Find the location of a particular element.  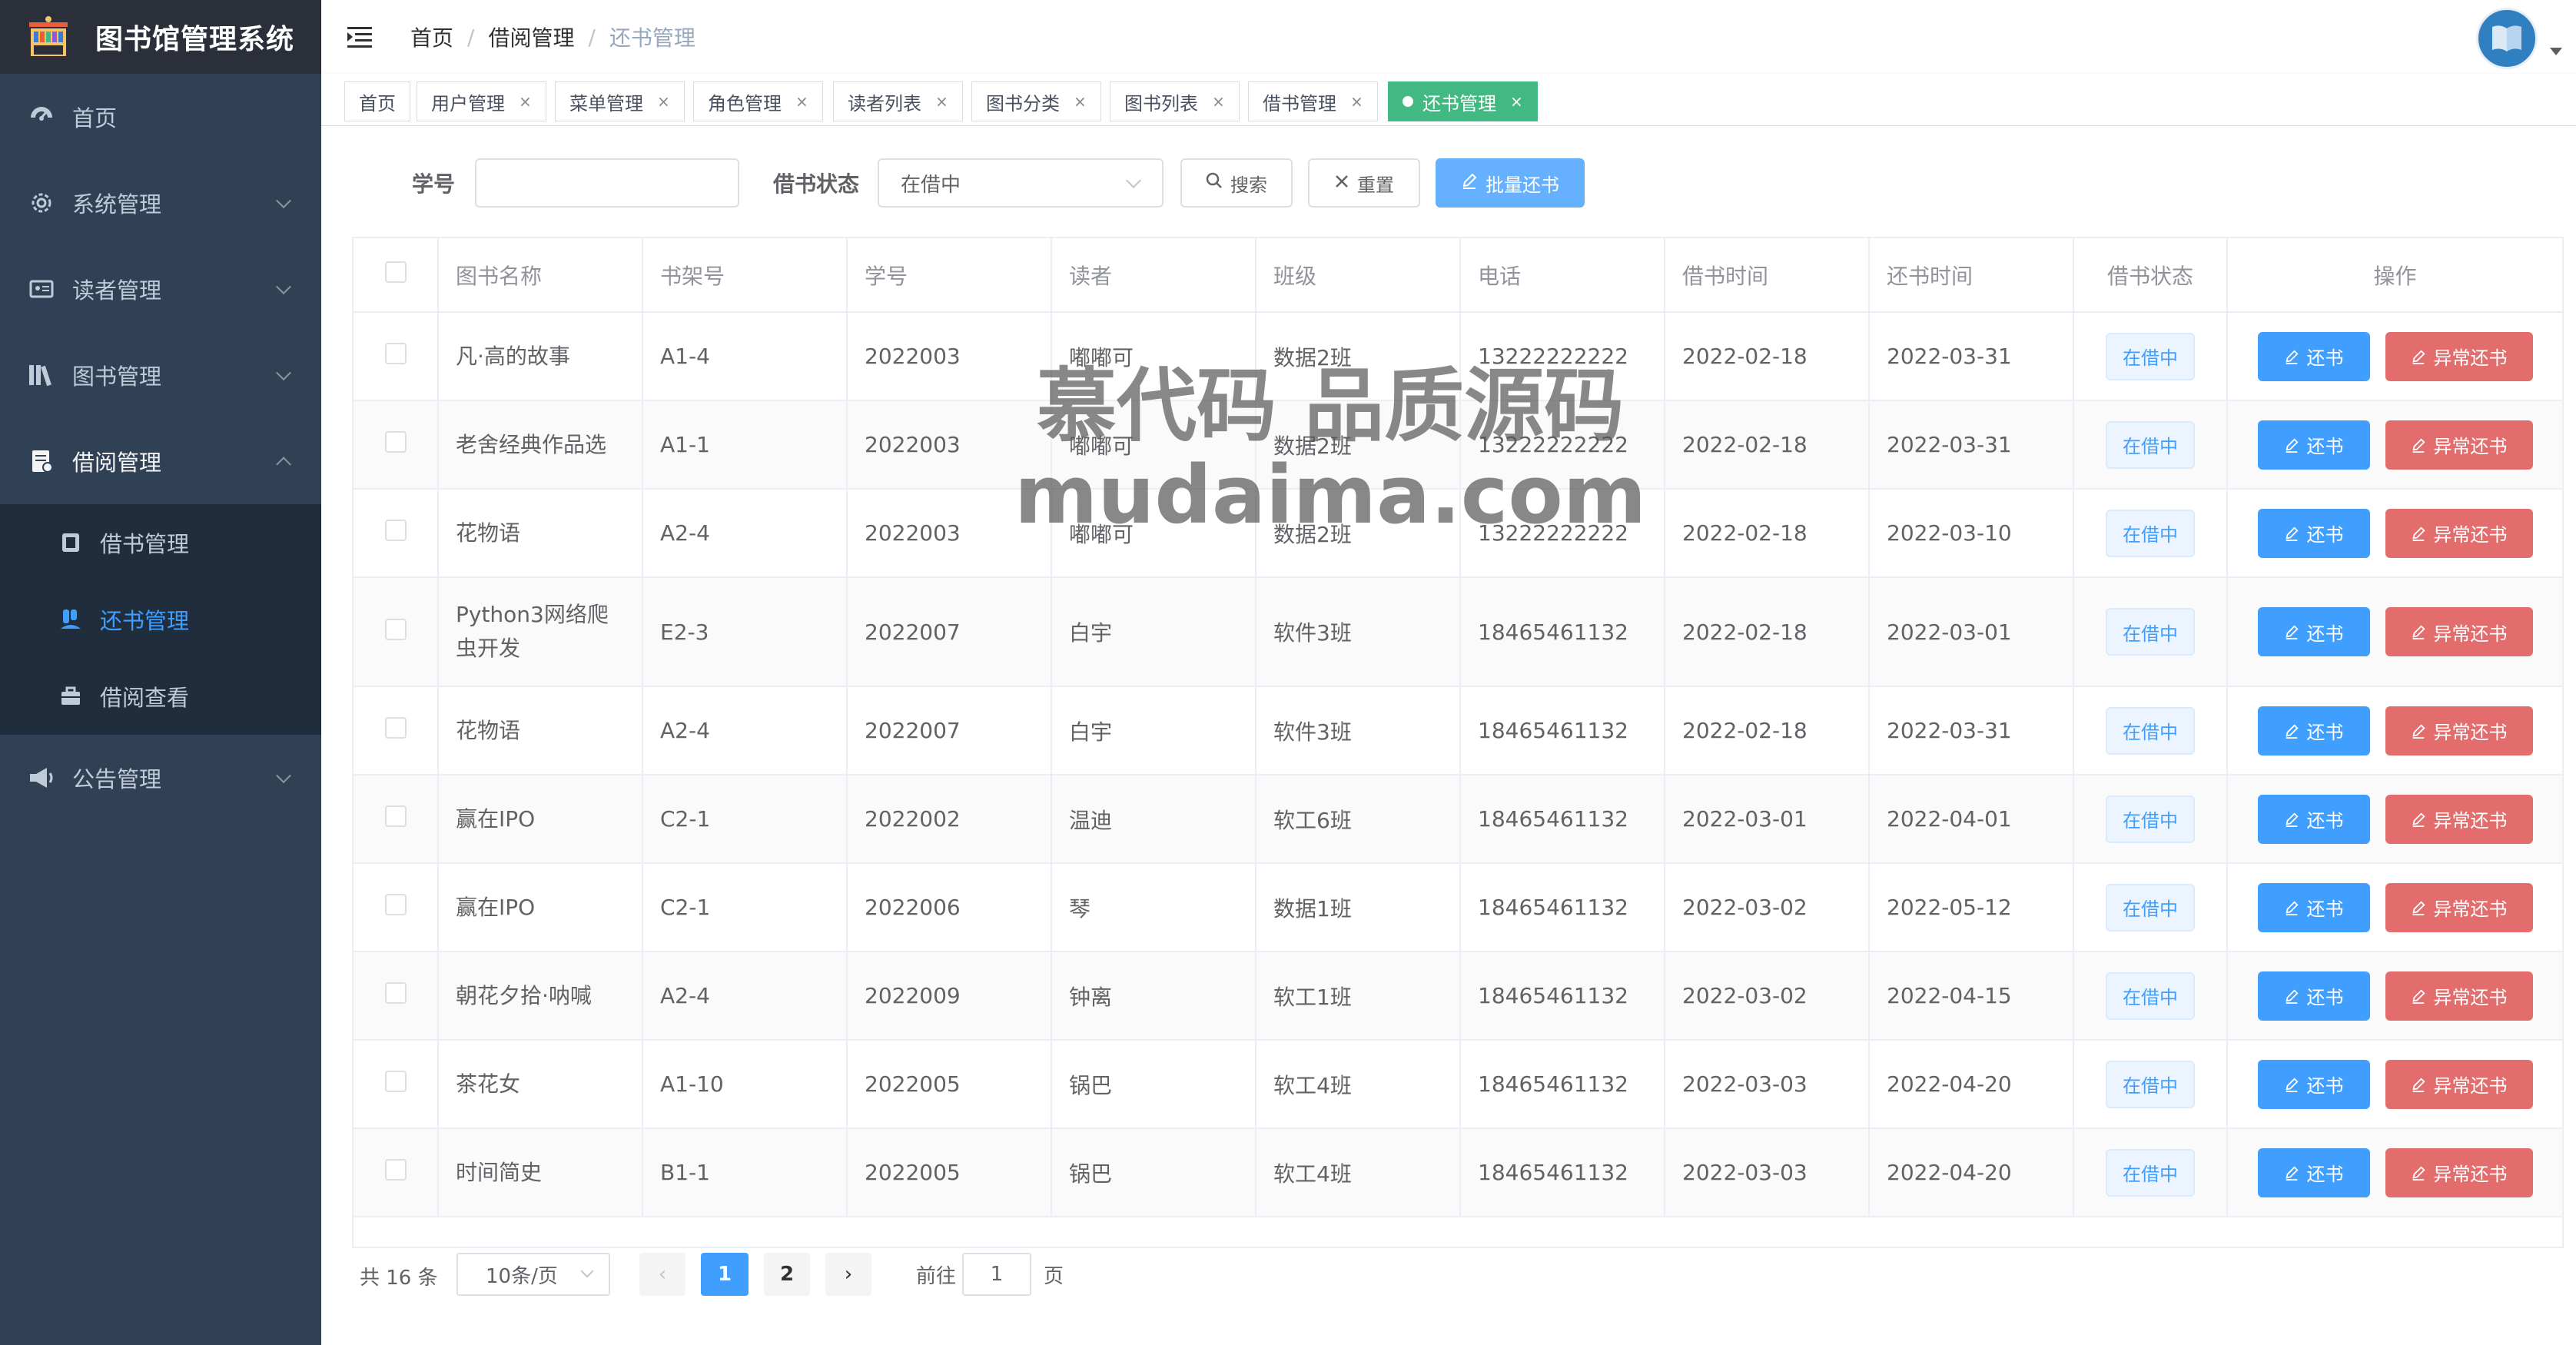

sidebar-item-borrow: 借阅管理 is located at coordinates (160, 461).